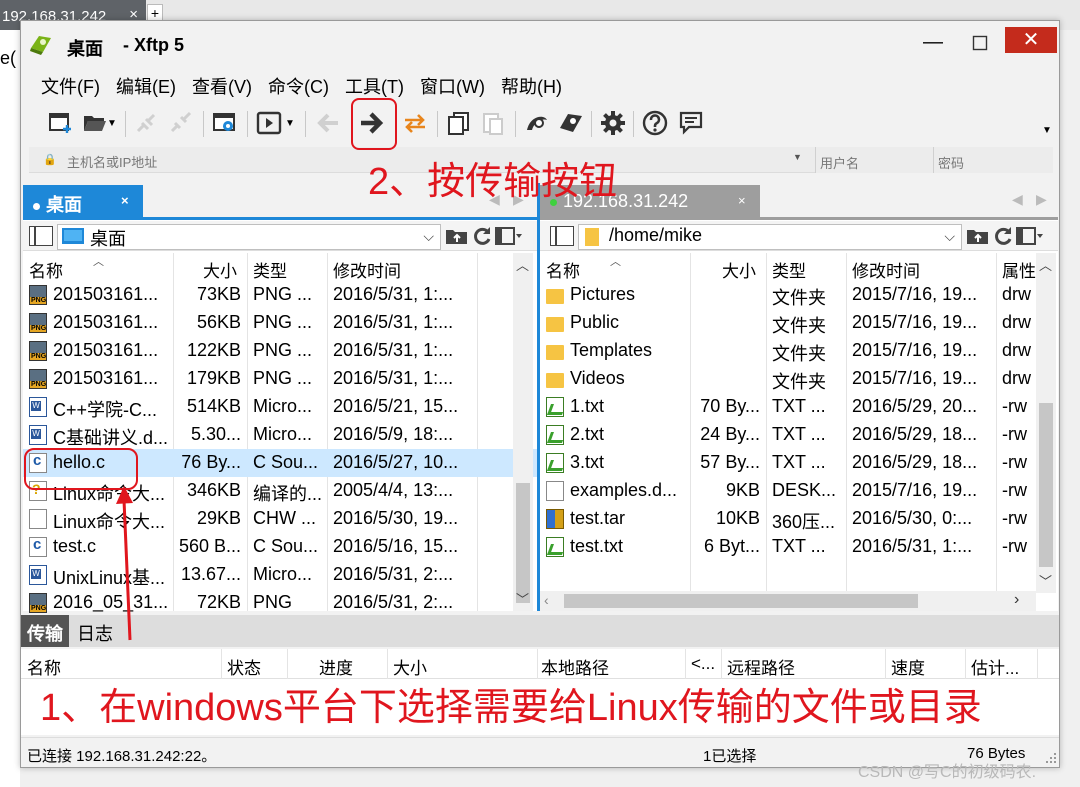 The image size is (1080, 787). What do you see at coordinates (511, 708) in the screenshot?
I see `annotation-step-1: 1、在windows平台下选择需要给Linux传输的文件或目录` at bounding box center [511, 708].